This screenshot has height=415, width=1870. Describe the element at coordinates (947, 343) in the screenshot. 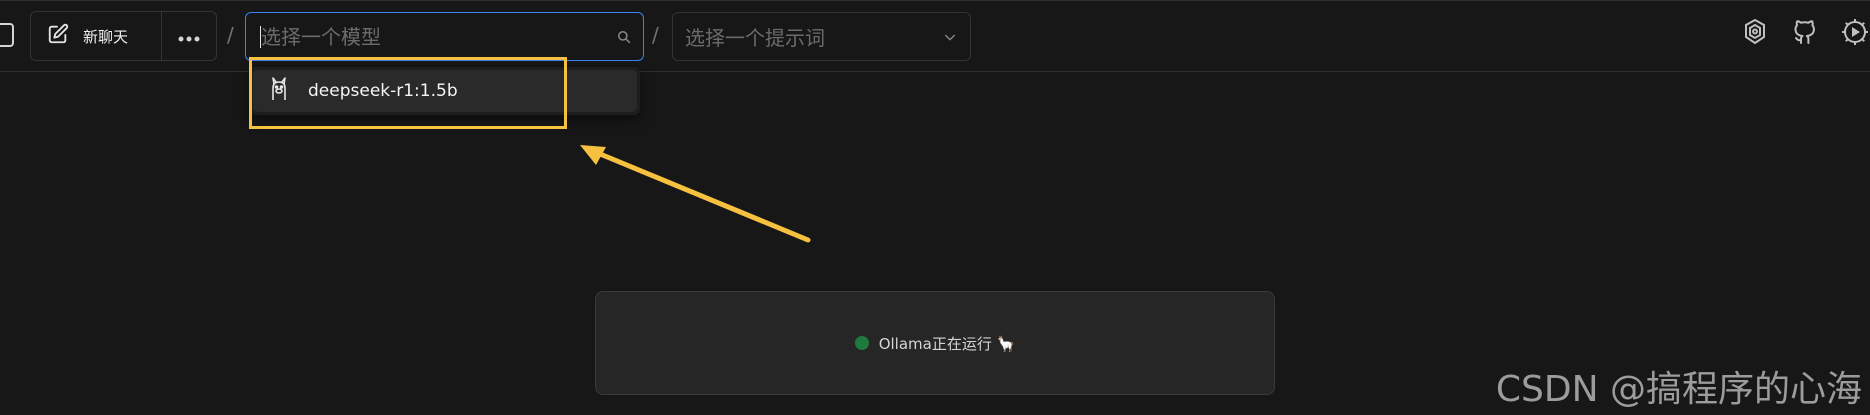

I see `status-text: Ollama正在运行 🦙` at that location.